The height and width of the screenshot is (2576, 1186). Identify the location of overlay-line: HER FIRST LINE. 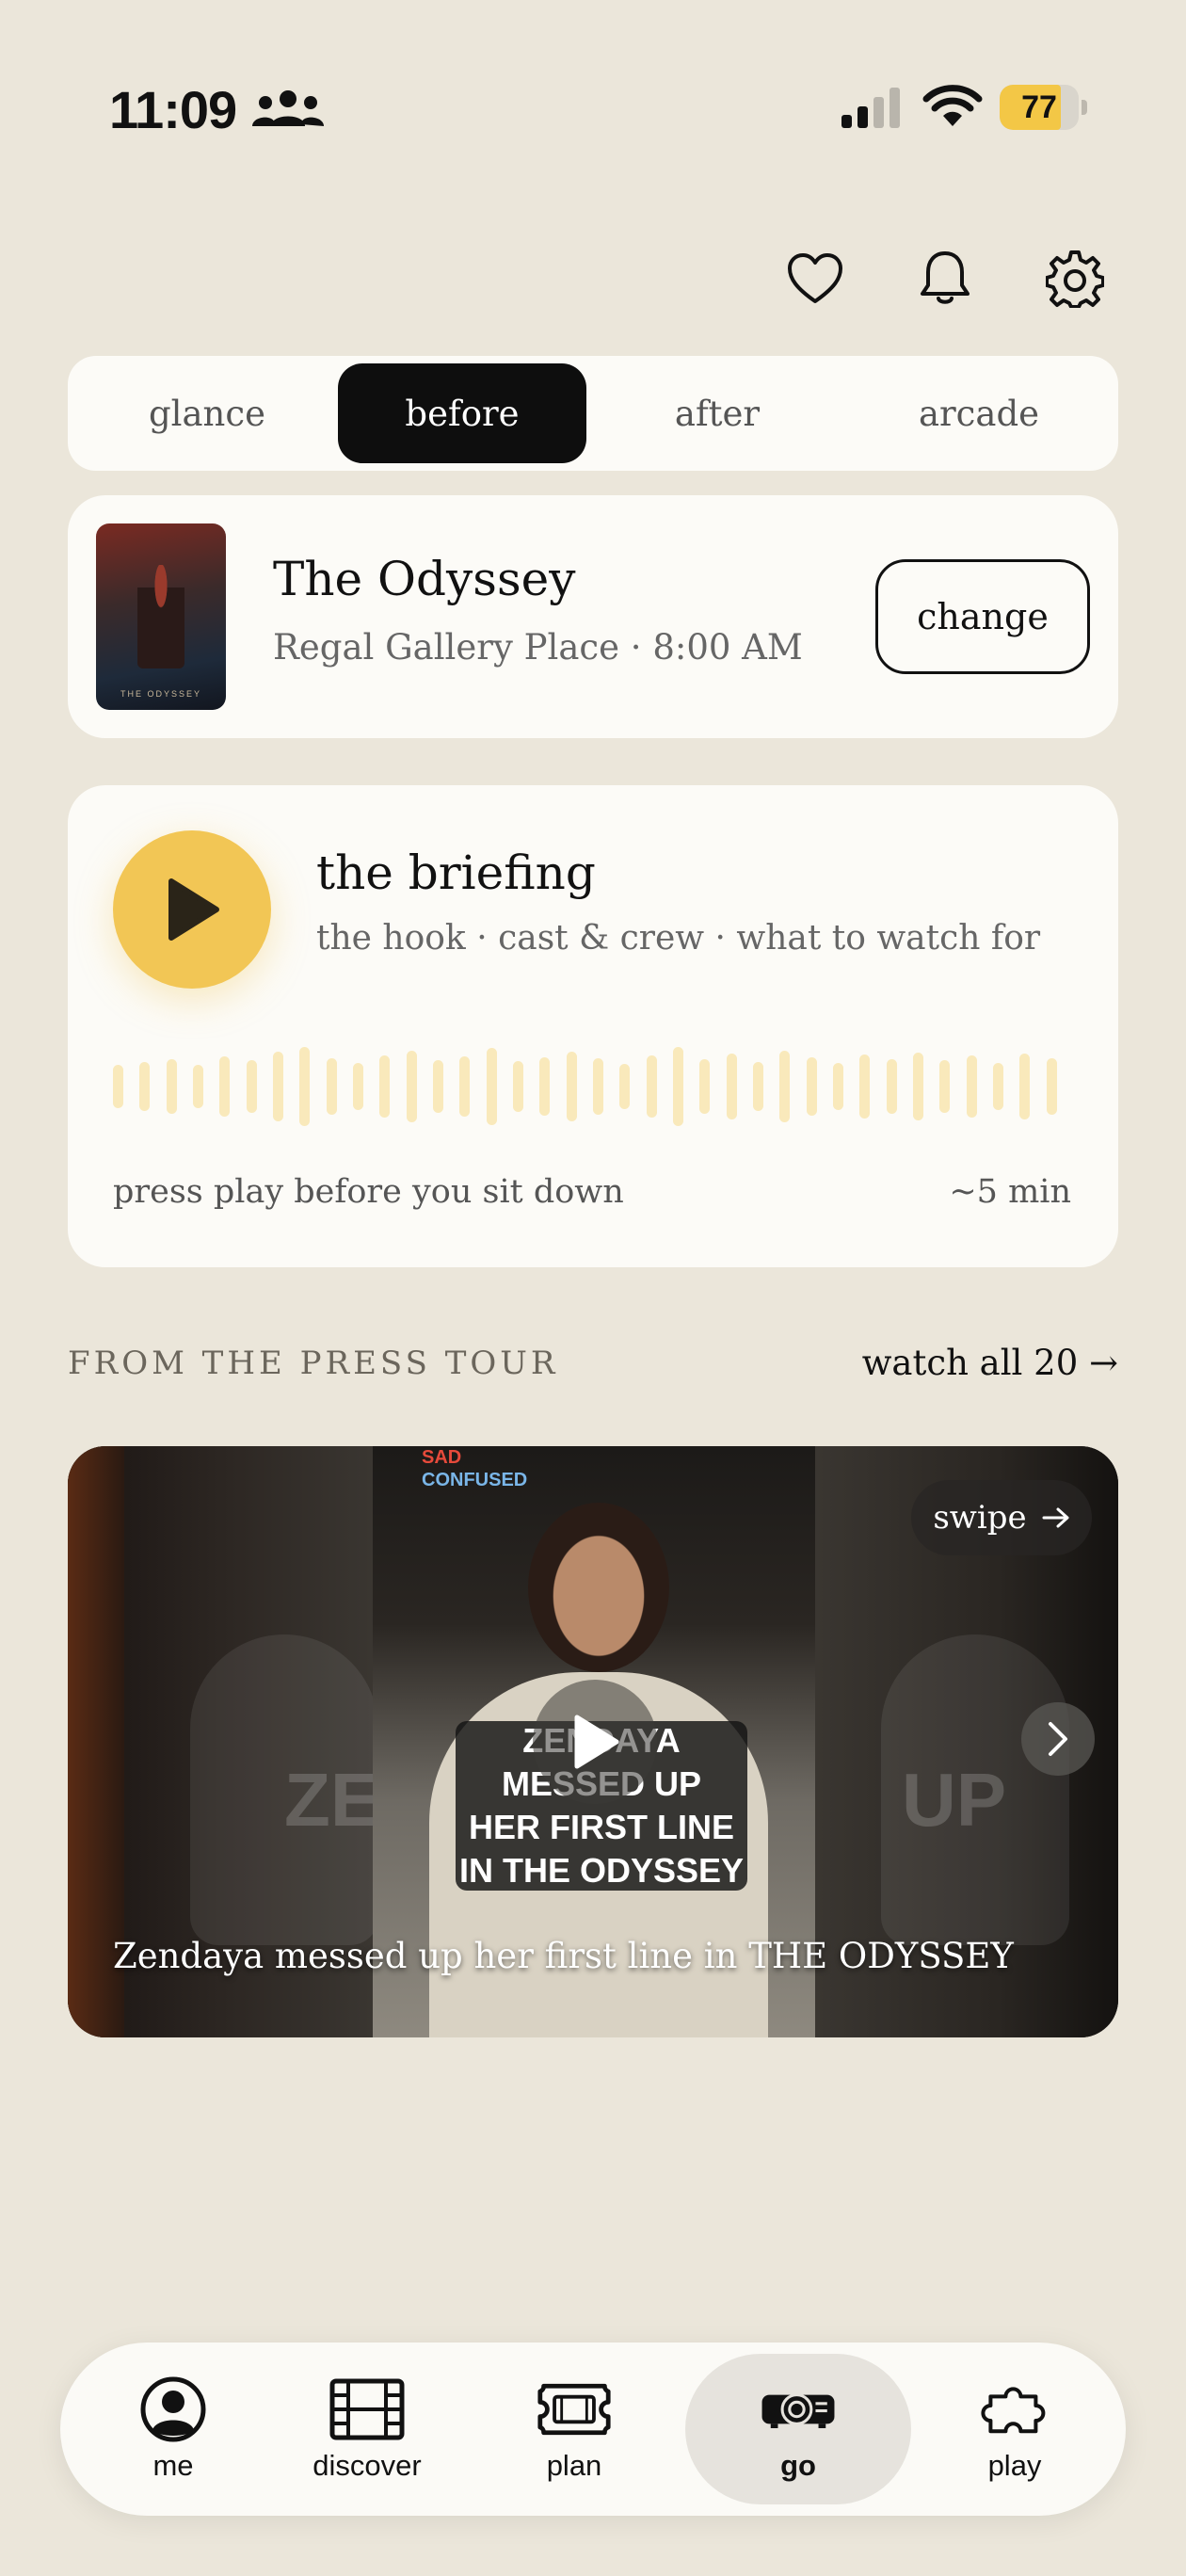
(601, 1827).